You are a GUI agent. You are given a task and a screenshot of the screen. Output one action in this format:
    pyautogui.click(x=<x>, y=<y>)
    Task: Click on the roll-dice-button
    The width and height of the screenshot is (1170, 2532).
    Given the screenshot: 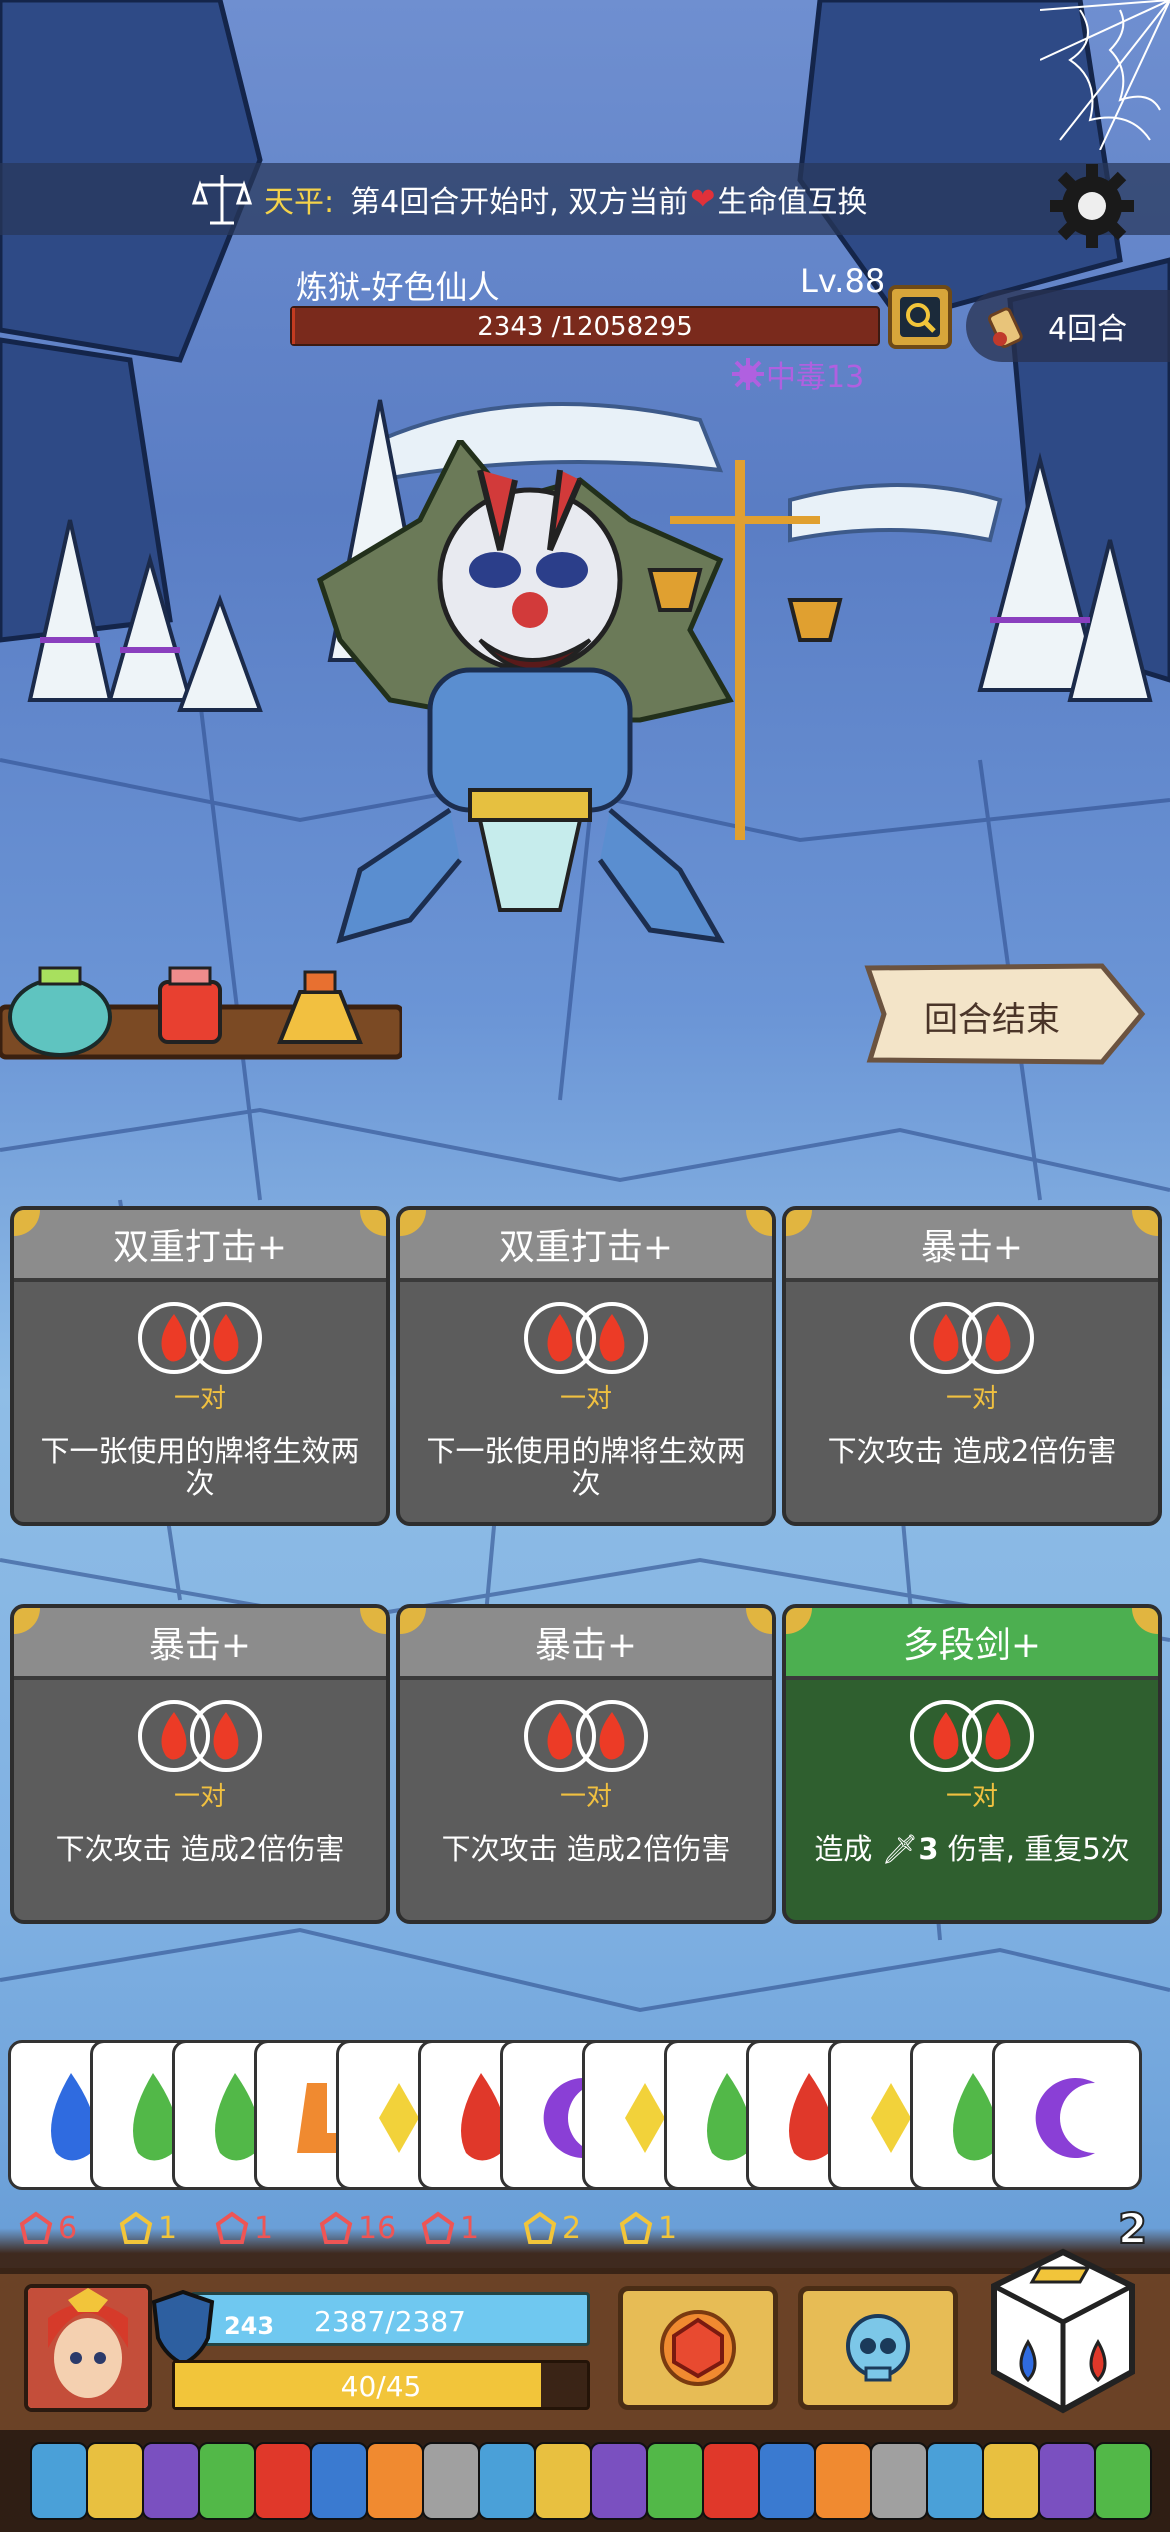 What is the action you would take?
    pyautogui.click(x=1063, y=2331)
    